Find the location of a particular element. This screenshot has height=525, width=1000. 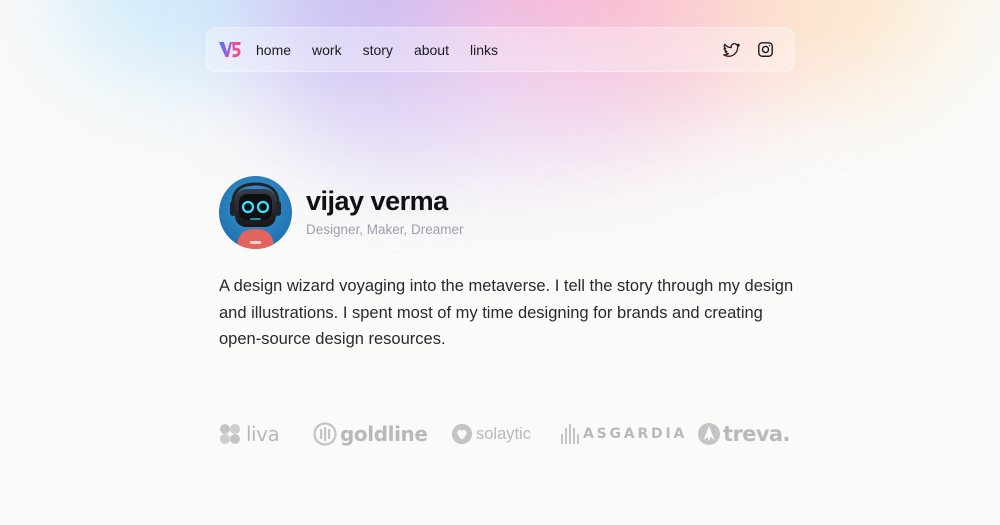

brand-solaytic-text: solaytic is located at coordinates (504, 433).